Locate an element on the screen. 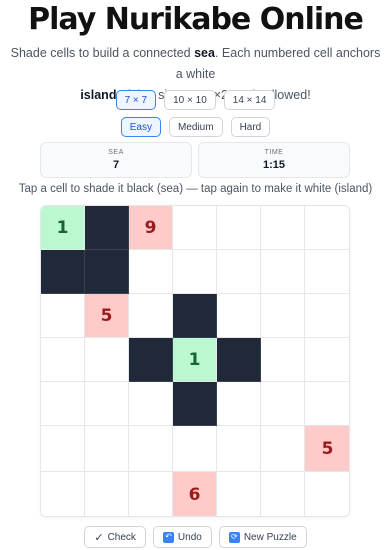 The width and height of the screenshot is (391, 550). difficulty-button-medium: Medium is located at coordinates (195, 127).